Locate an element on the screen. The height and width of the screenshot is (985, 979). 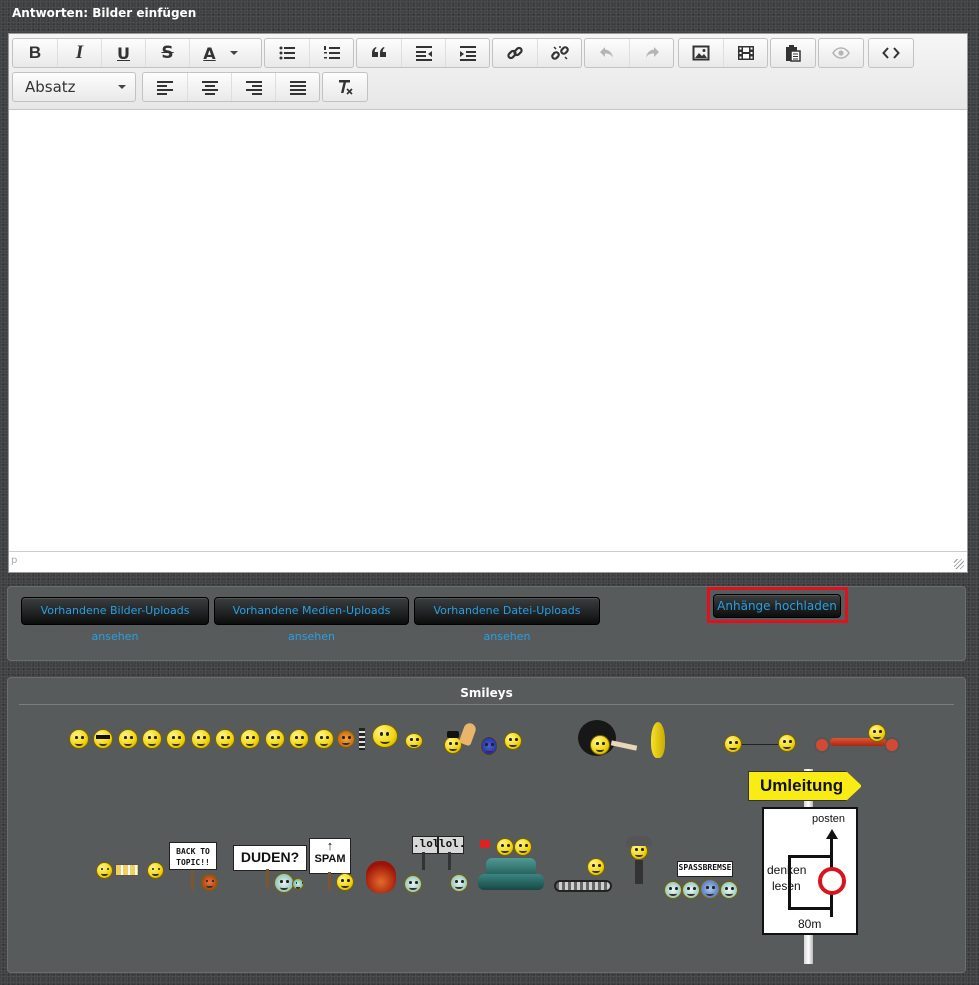
smiley-smile is located at coordinates (250, 739).